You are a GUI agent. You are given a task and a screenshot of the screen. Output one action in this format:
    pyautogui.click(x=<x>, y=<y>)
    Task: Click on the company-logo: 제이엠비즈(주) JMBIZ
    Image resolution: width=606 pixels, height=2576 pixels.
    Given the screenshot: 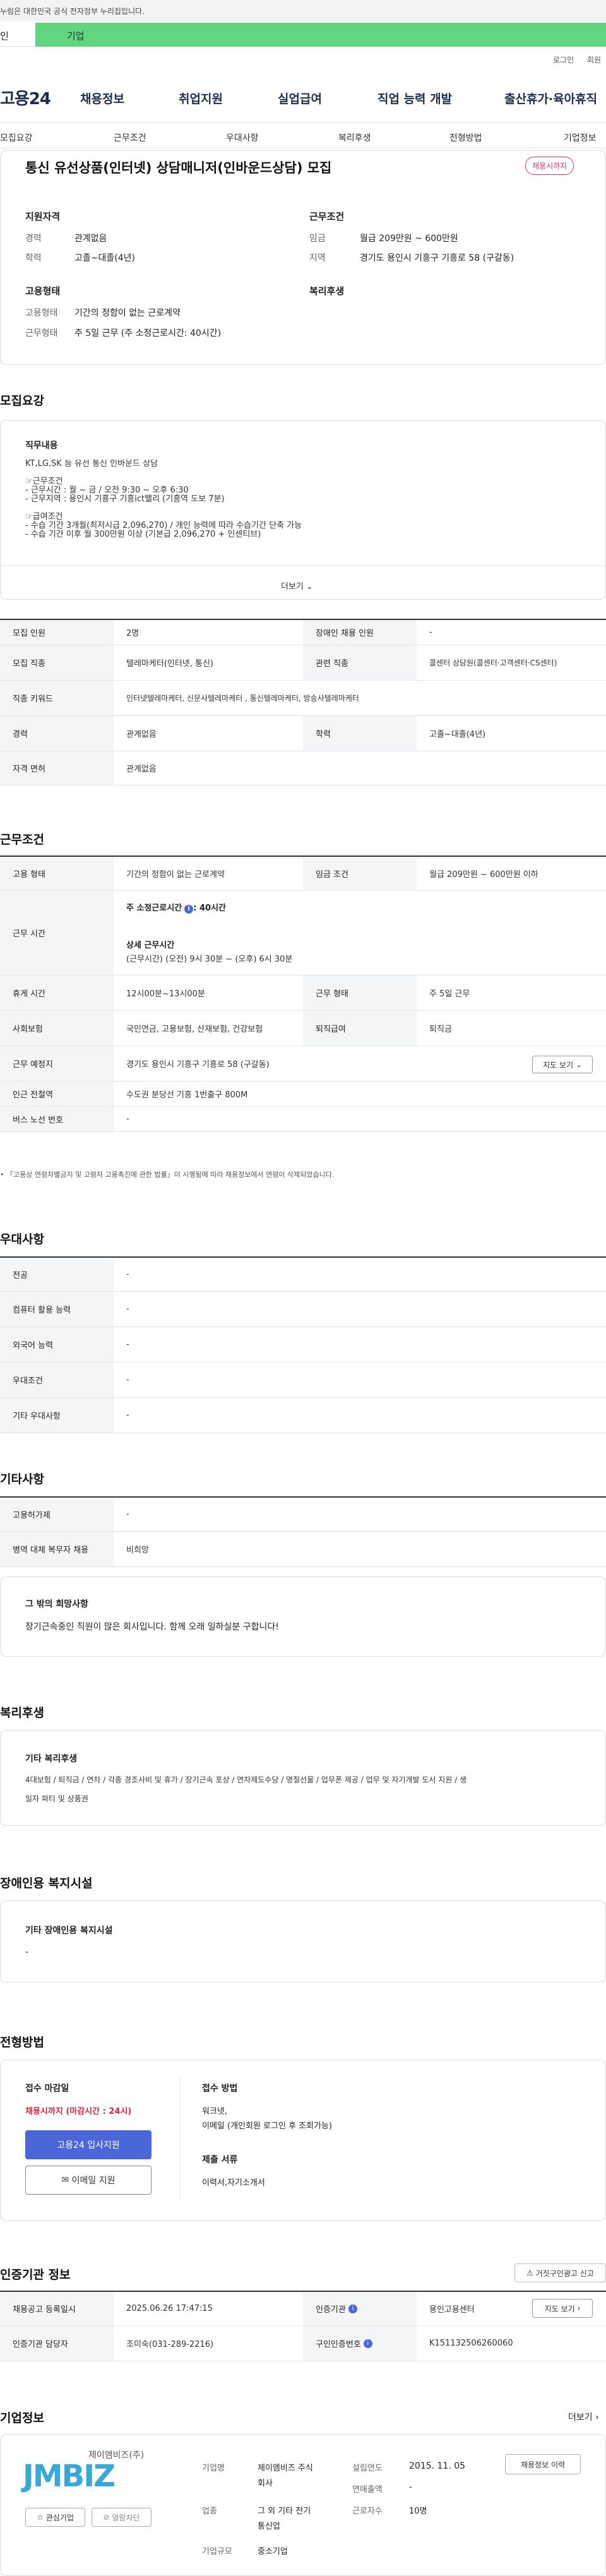 What is the action you would take?
    pyautogui.click(x=89, y=2473)
    